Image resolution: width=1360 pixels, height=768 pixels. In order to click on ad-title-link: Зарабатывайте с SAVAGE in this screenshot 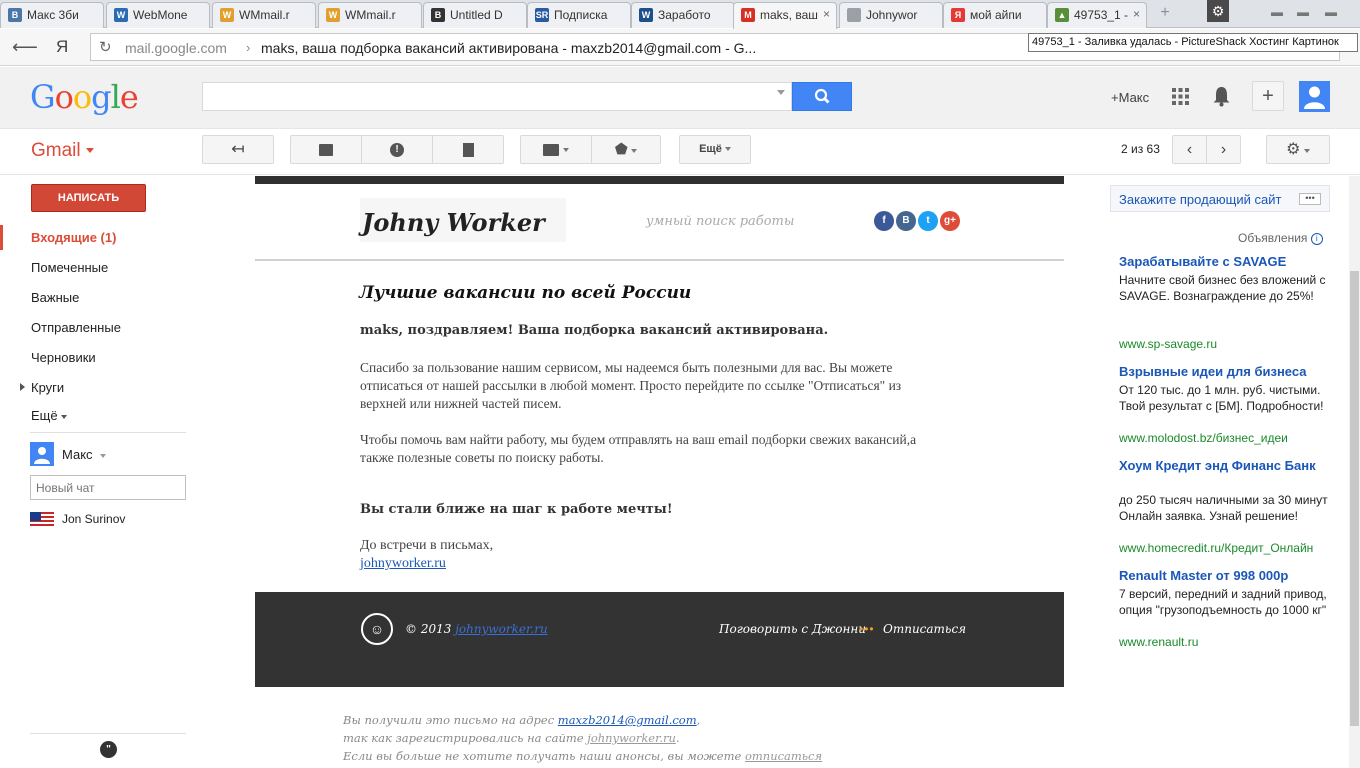, I will do `click(1226, 262)`.